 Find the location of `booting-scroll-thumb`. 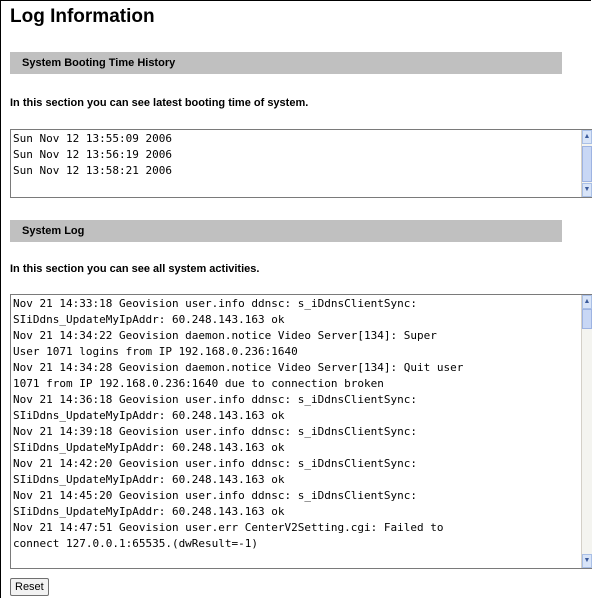

booting-scroll-thumb is located at coordinates (587, 164).